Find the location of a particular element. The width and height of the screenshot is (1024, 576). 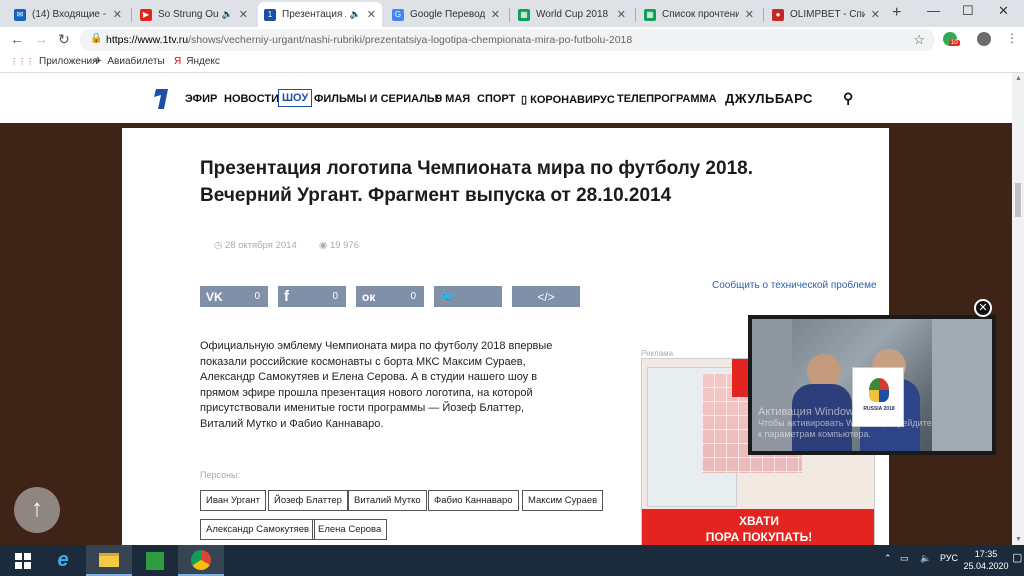

bookmark-avia: ✈ Авиабилеты is located at coordinates (129, 61).